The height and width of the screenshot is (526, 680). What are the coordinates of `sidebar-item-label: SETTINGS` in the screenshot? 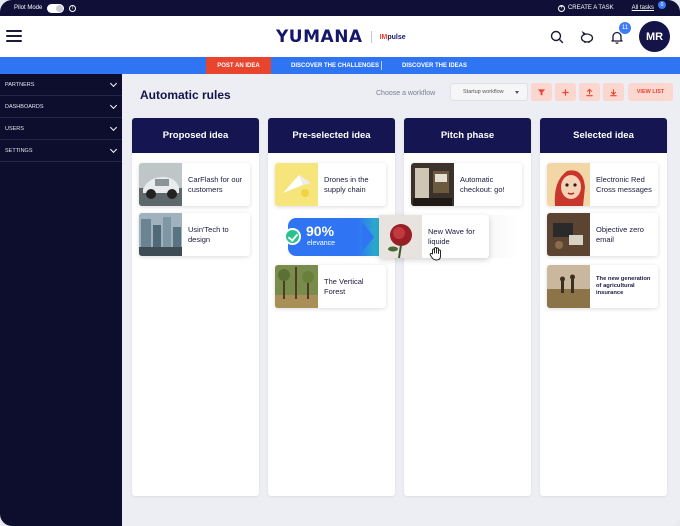 It's located at (19, 150).